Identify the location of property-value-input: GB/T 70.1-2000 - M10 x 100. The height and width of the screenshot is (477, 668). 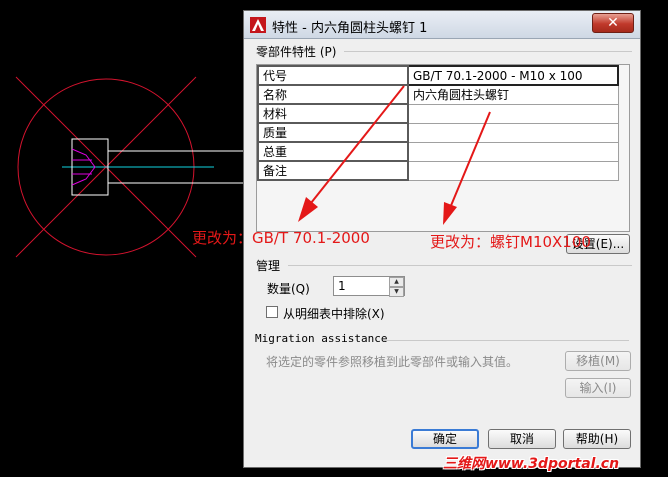
(513, 75).